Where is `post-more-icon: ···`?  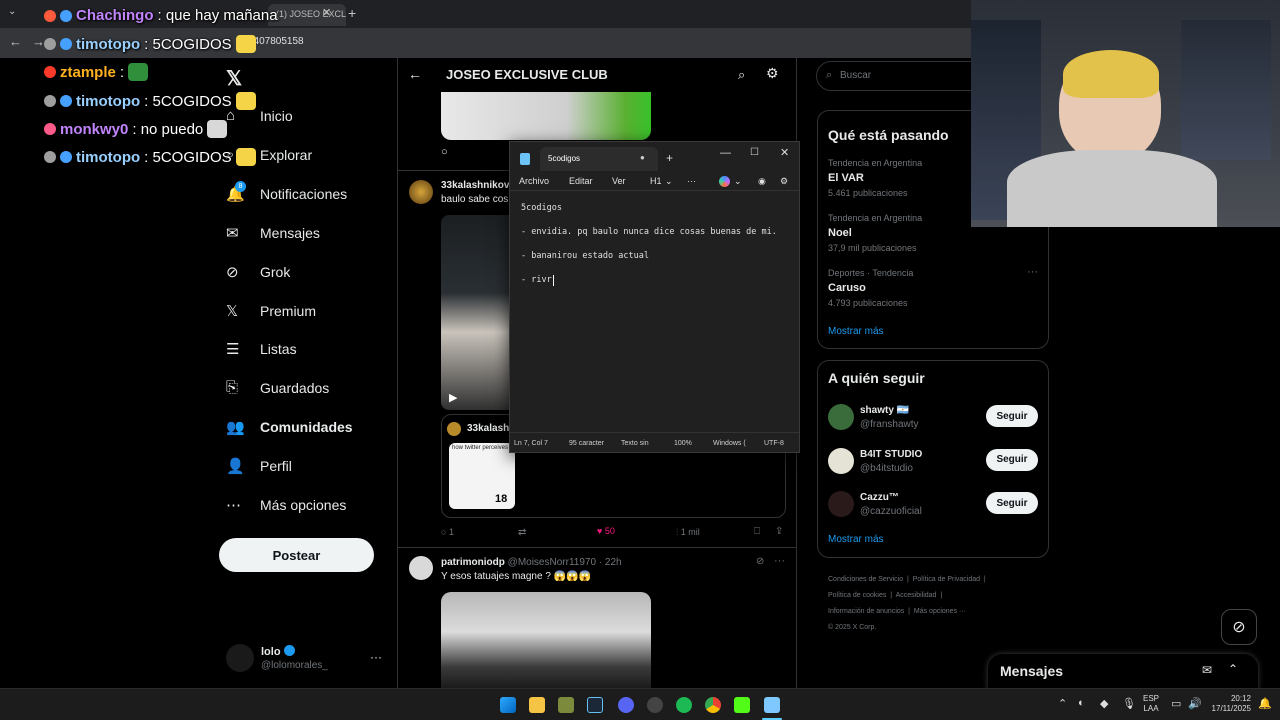 post-more-icon: ··· is located at coordinates (779, 561).